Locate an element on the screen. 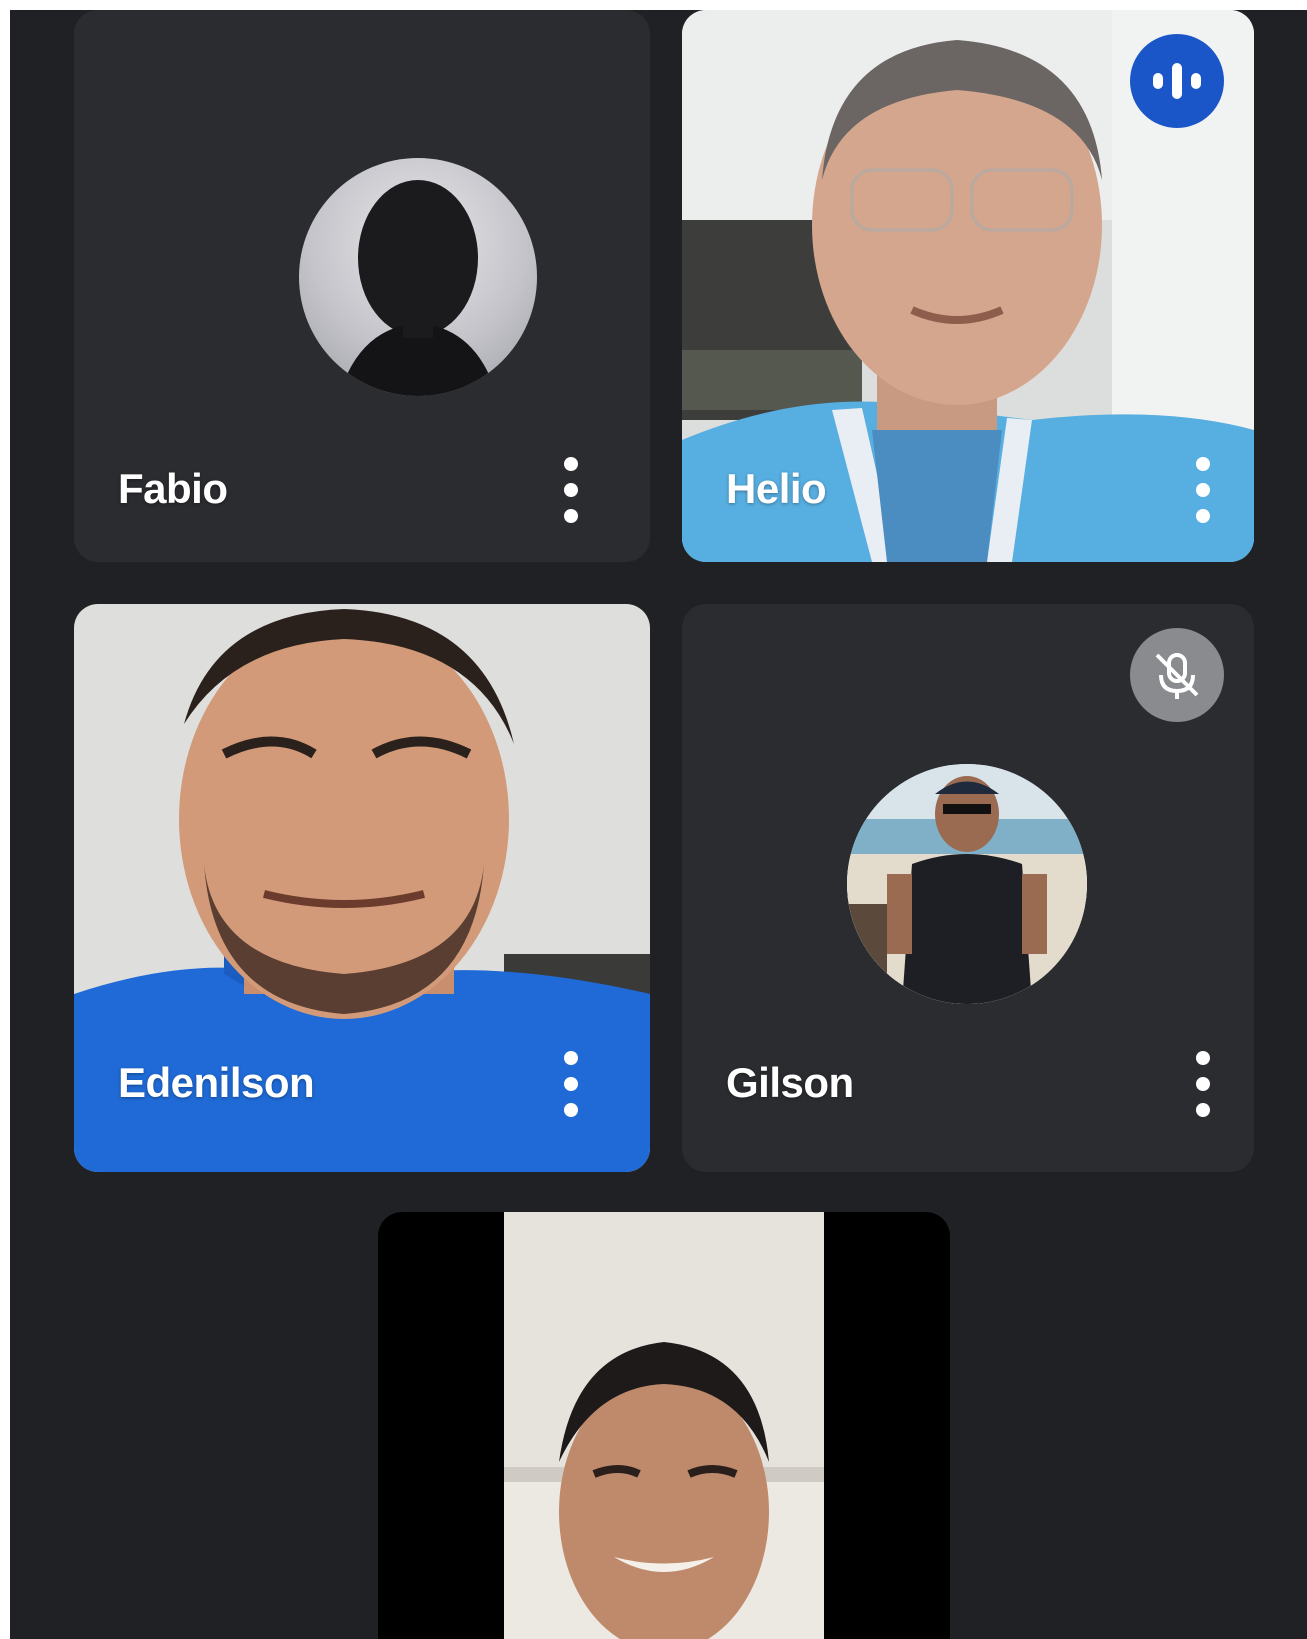  participant-video is located at coordinates (664, 1425).